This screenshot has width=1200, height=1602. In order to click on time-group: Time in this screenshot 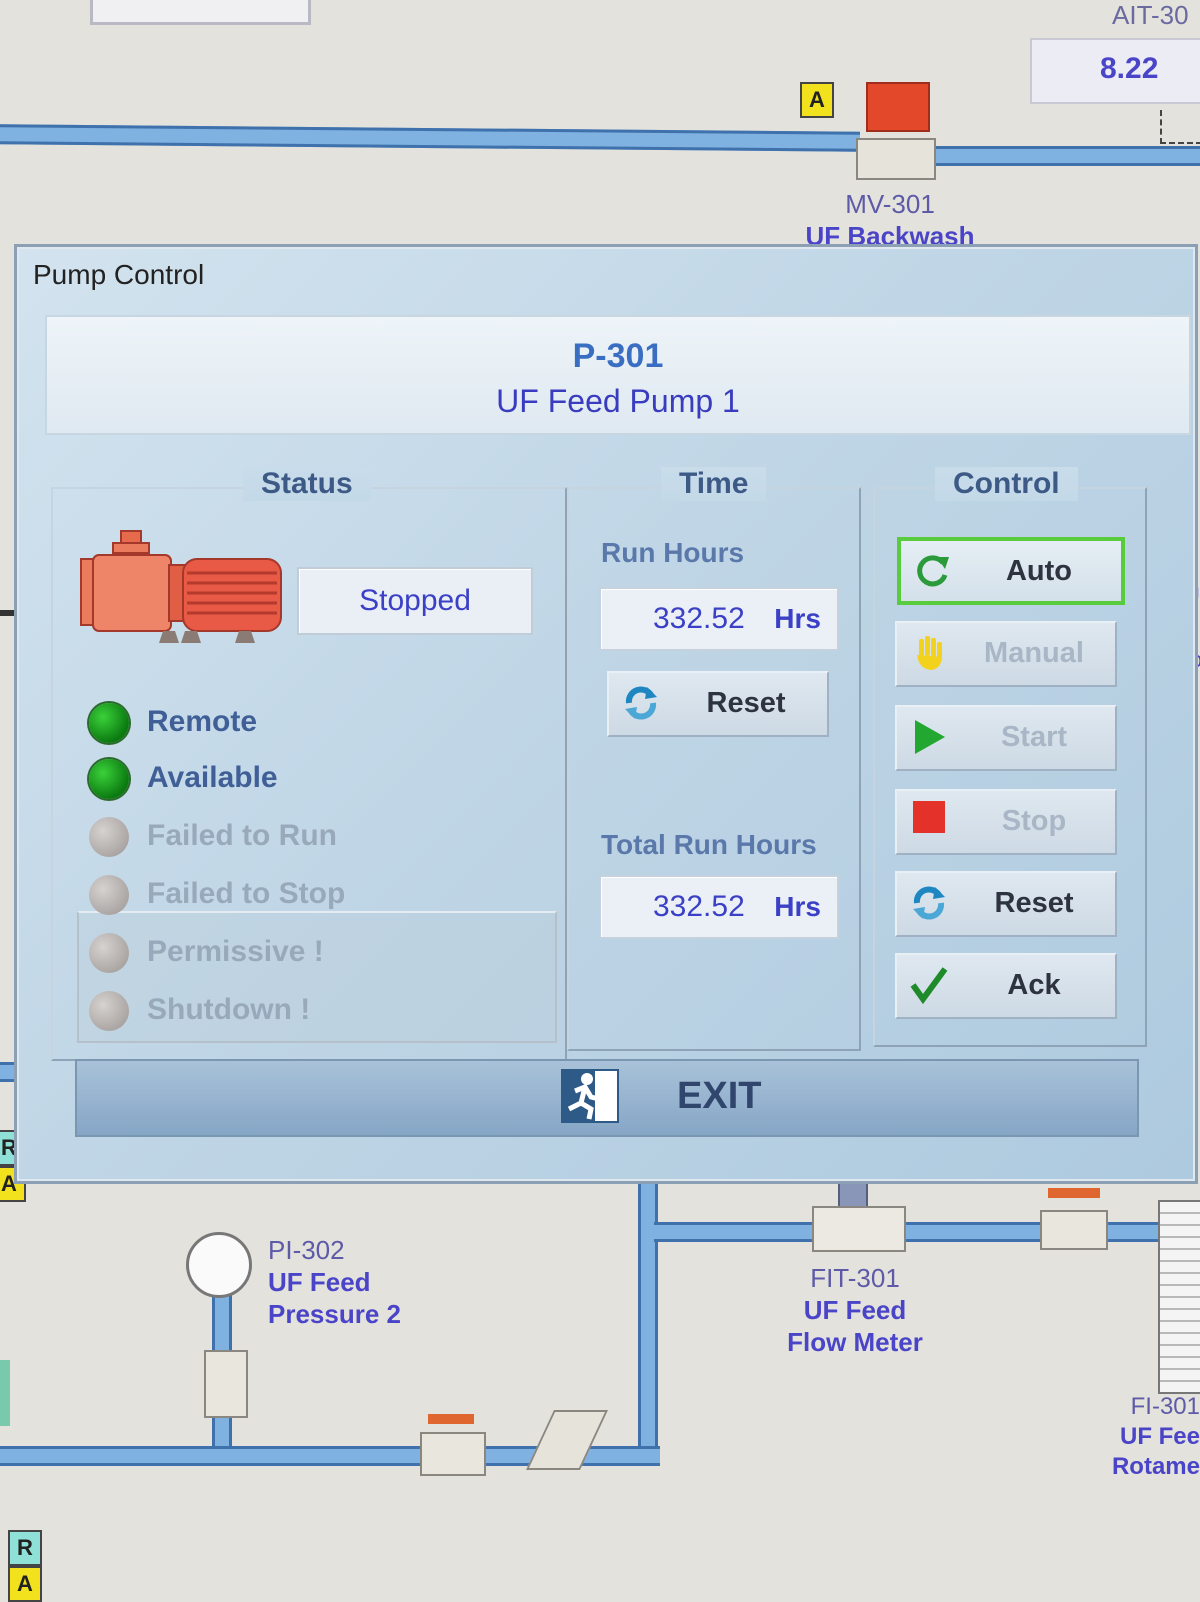, I will do `click(714, 759)`.